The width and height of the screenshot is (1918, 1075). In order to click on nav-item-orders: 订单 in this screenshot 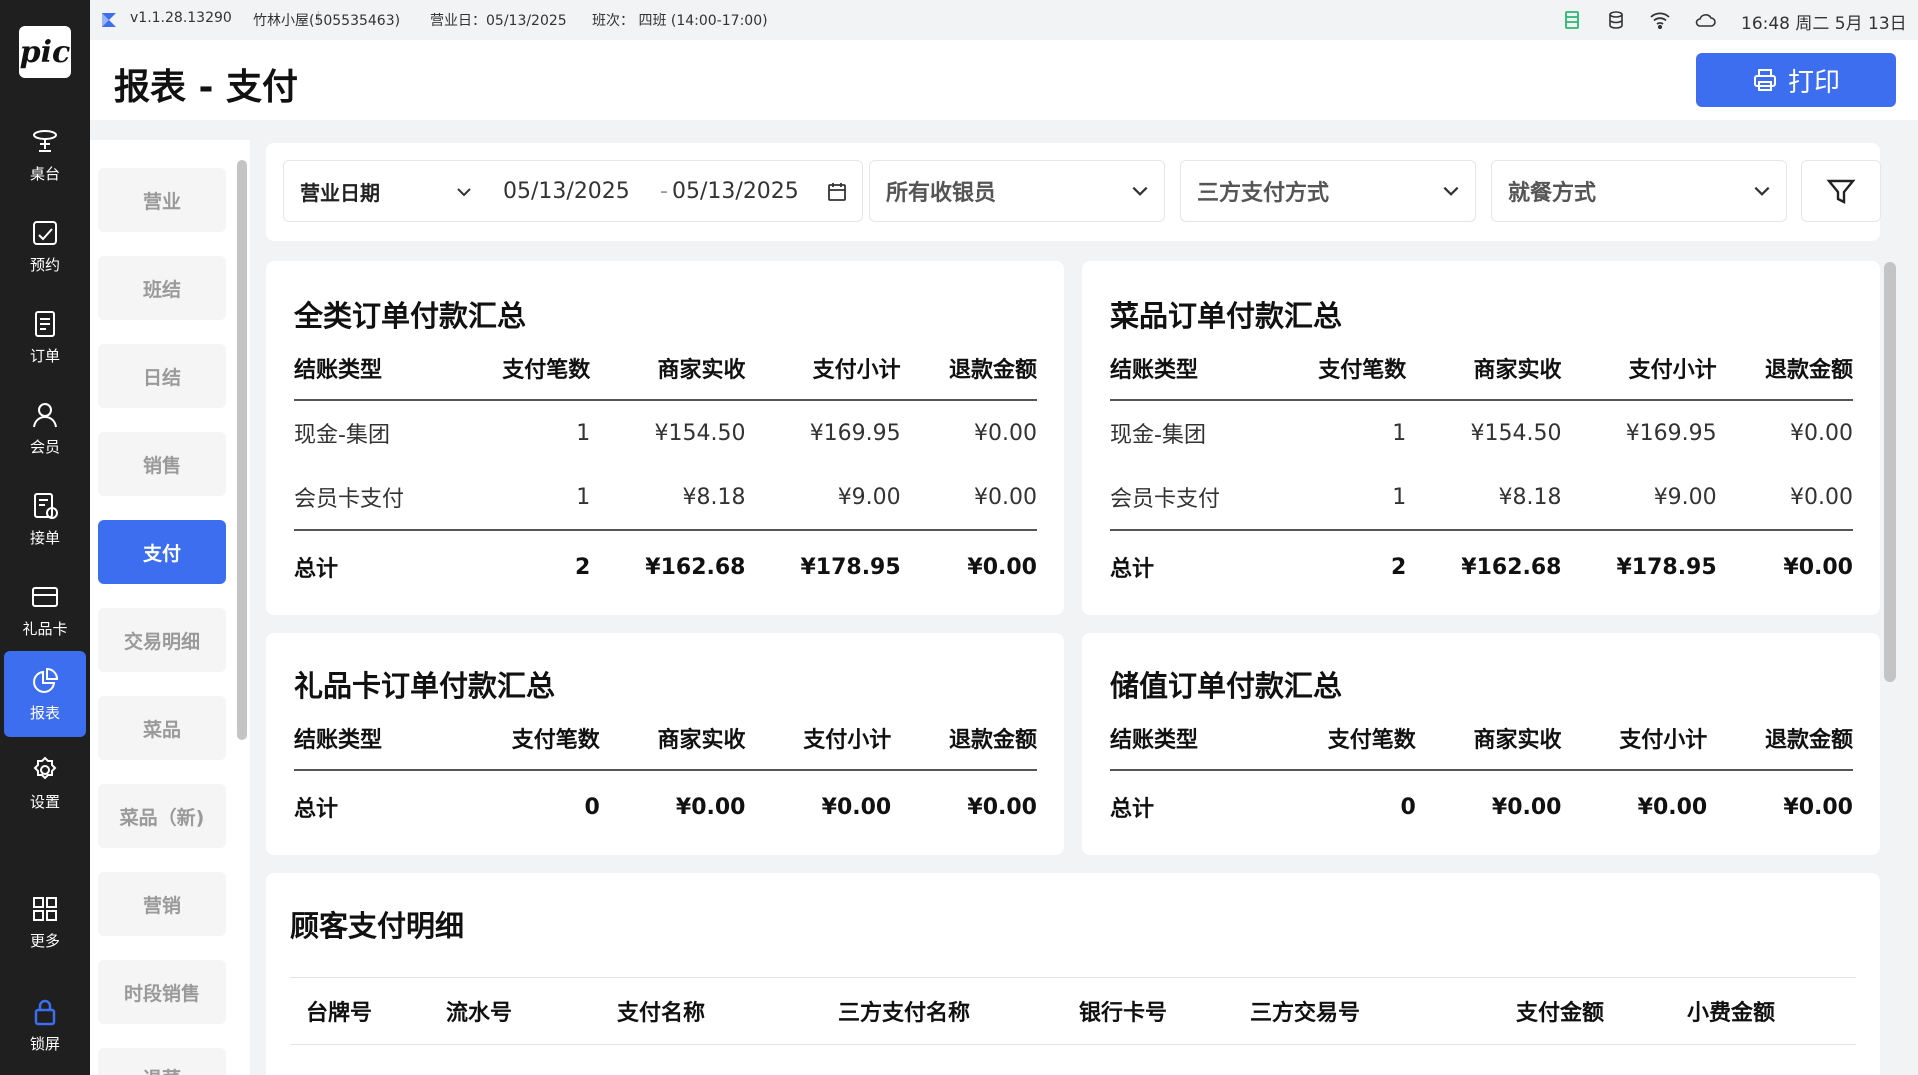, I will do `click(45, 337)`.